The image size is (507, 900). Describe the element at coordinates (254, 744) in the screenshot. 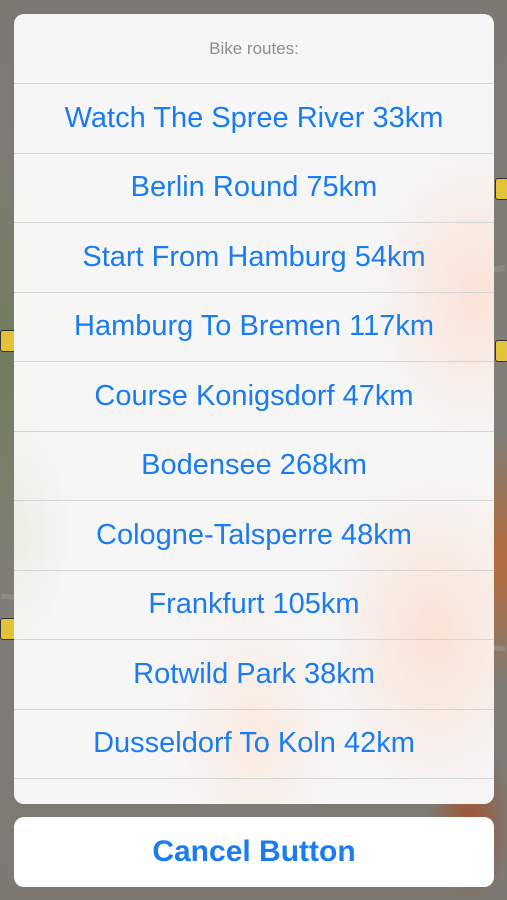

I see `route-option: Dusseldorf To Koln 42km` at that location.